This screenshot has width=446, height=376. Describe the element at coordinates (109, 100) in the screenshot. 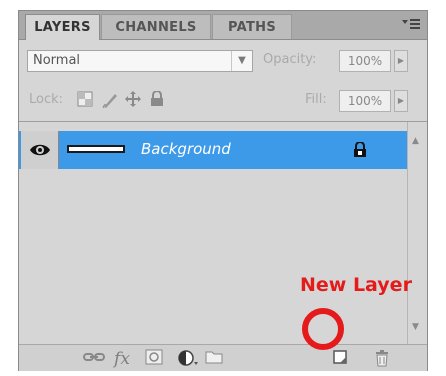

I see `lock-image-icon` at that location.